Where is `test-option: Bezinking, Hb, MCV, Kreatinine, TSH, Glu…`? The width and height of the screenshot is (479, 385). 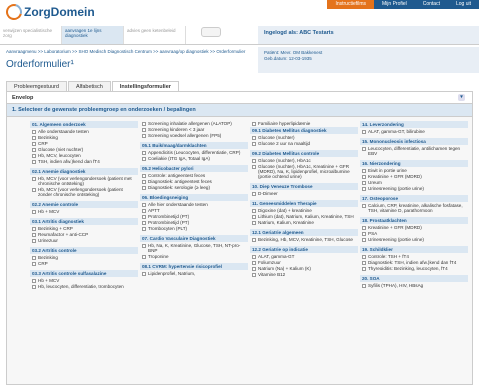 test-option: Bezinking, Hb, MCV, Kreatinine, TSH, Glu… is located at coordinates (304, 239).